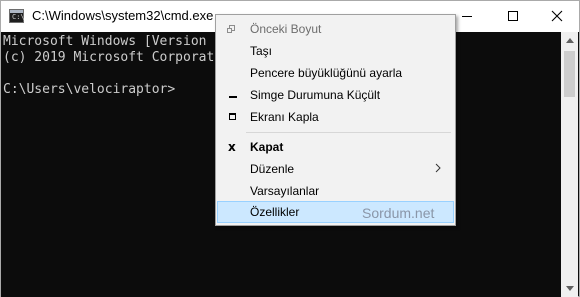  I want to click on menu-item-label: Özellikler, so click(275, 212).